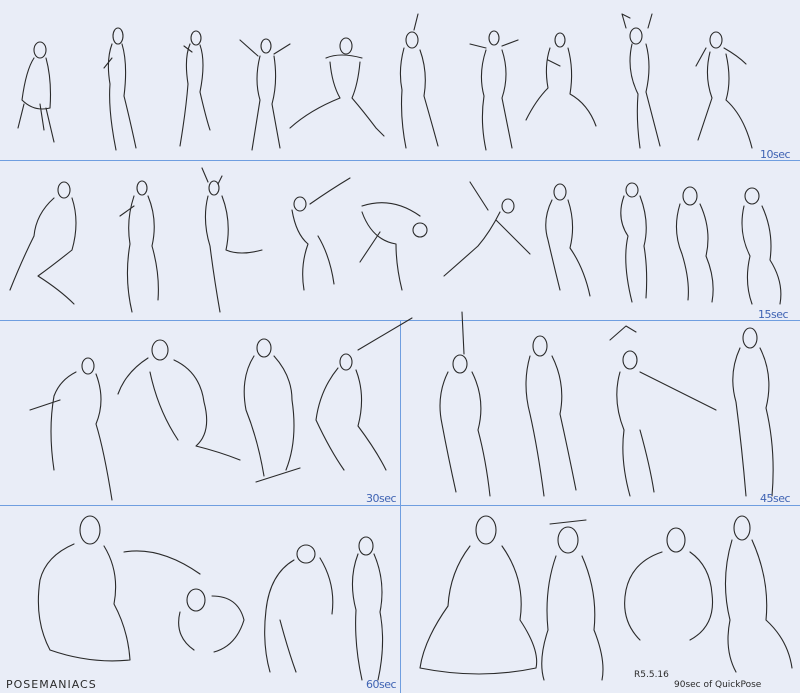 This screenshot has width=800, height=693. What do you see at coordinates (718, 685) in the screenshot?
I see `footer-note: 90sec of QuickPose` at bounding box center [718, 685].